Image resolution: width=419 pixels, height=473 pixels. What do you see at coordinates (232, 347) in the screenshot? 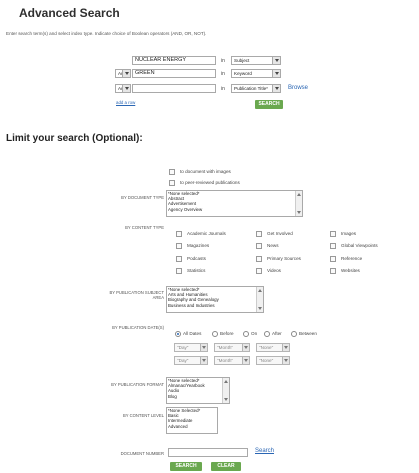
I see `month-select-1: "Month"` at bounding box center [232, 347].